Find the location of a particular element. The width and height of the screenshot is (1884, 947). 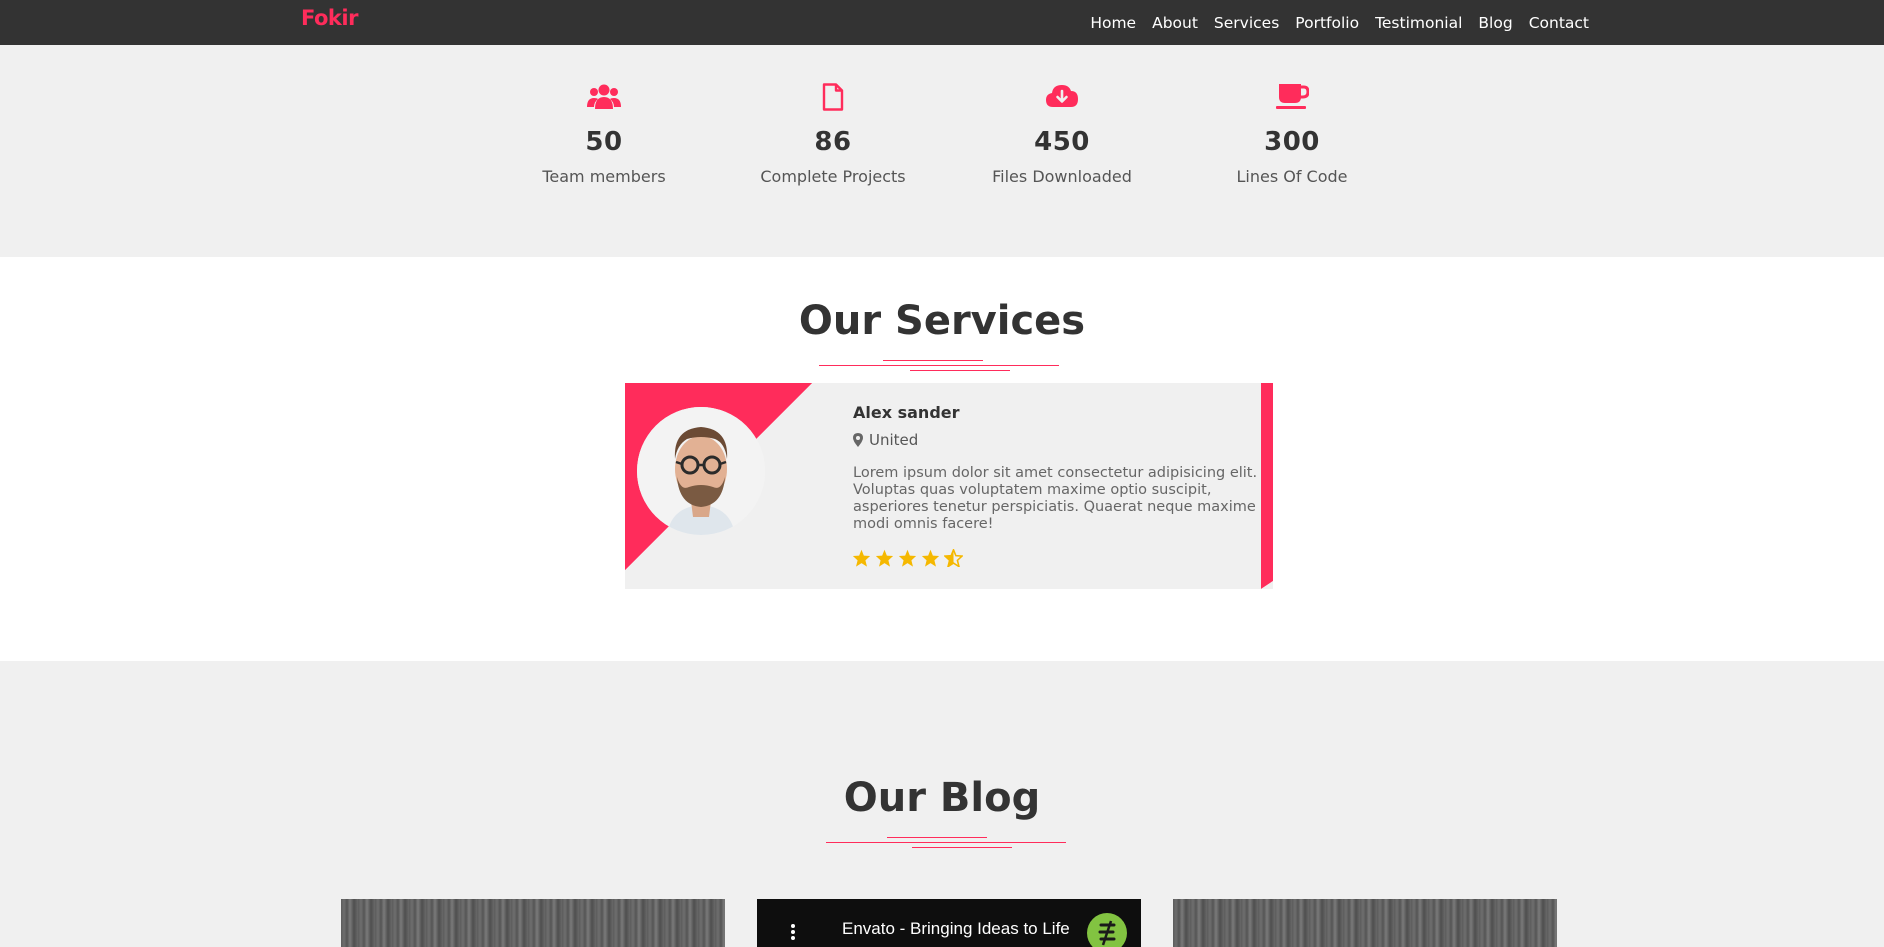

nav-link-about: About is located at coordinates (1175, 23).